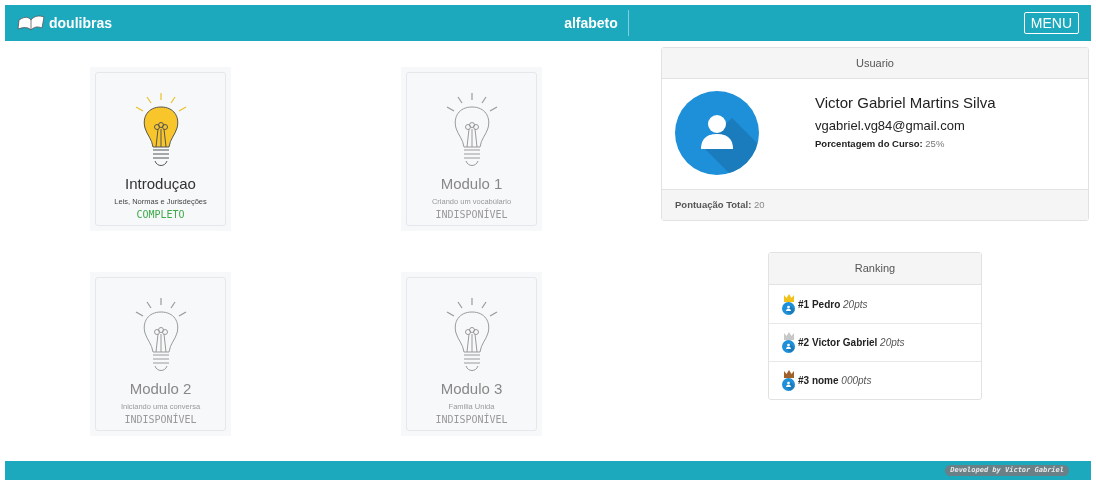 Image resolution: width=1096 pixels, height=480 pixels. Describe the element at coordinates (833, 304) in the screenshot. I see `ranking-entry: #1 Pedro 20pts` at that location.